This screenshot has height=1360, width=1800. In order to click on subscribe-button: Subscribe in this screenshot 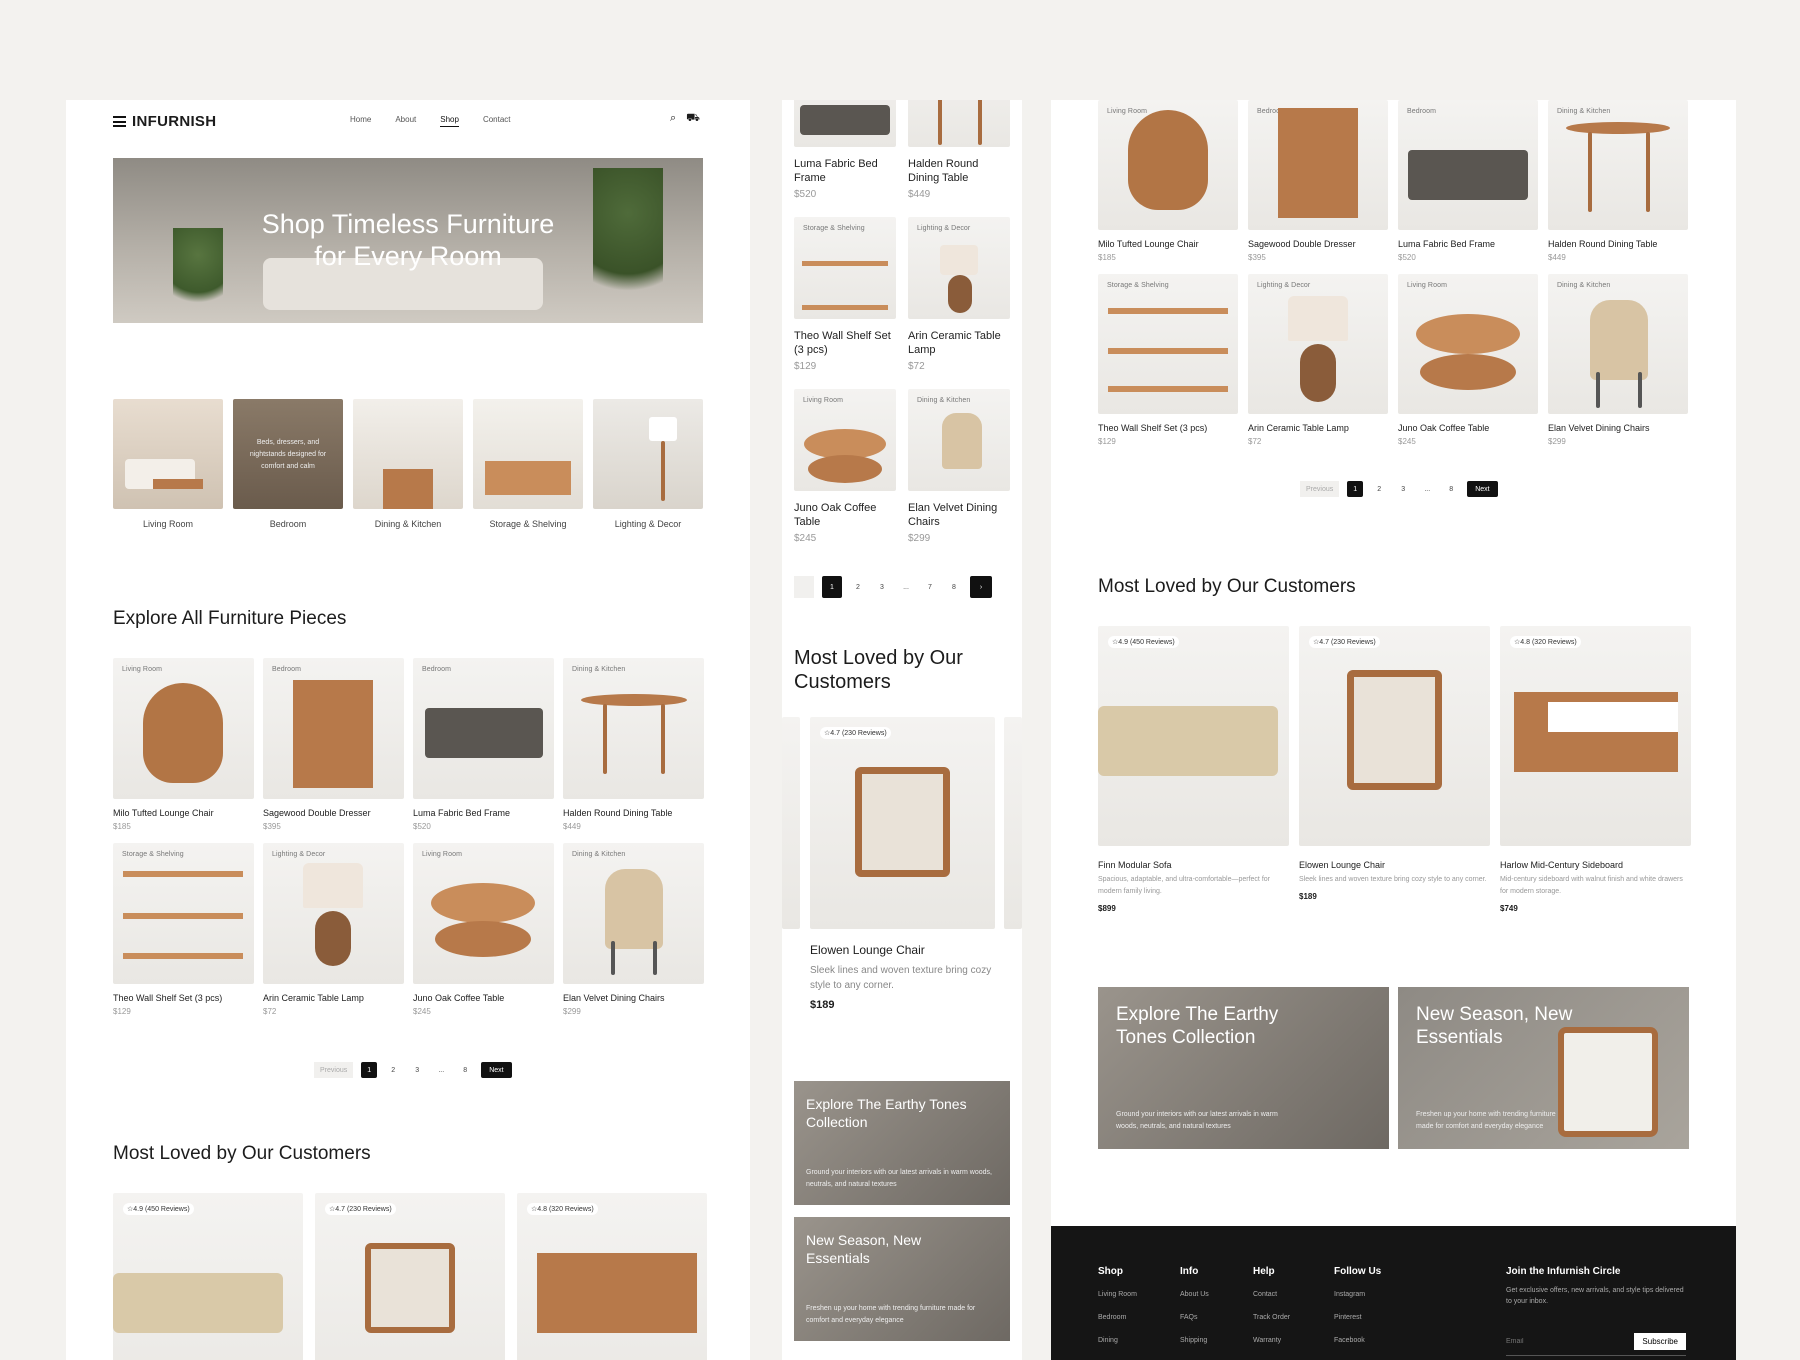, I will do `click(1660, 1341)`.